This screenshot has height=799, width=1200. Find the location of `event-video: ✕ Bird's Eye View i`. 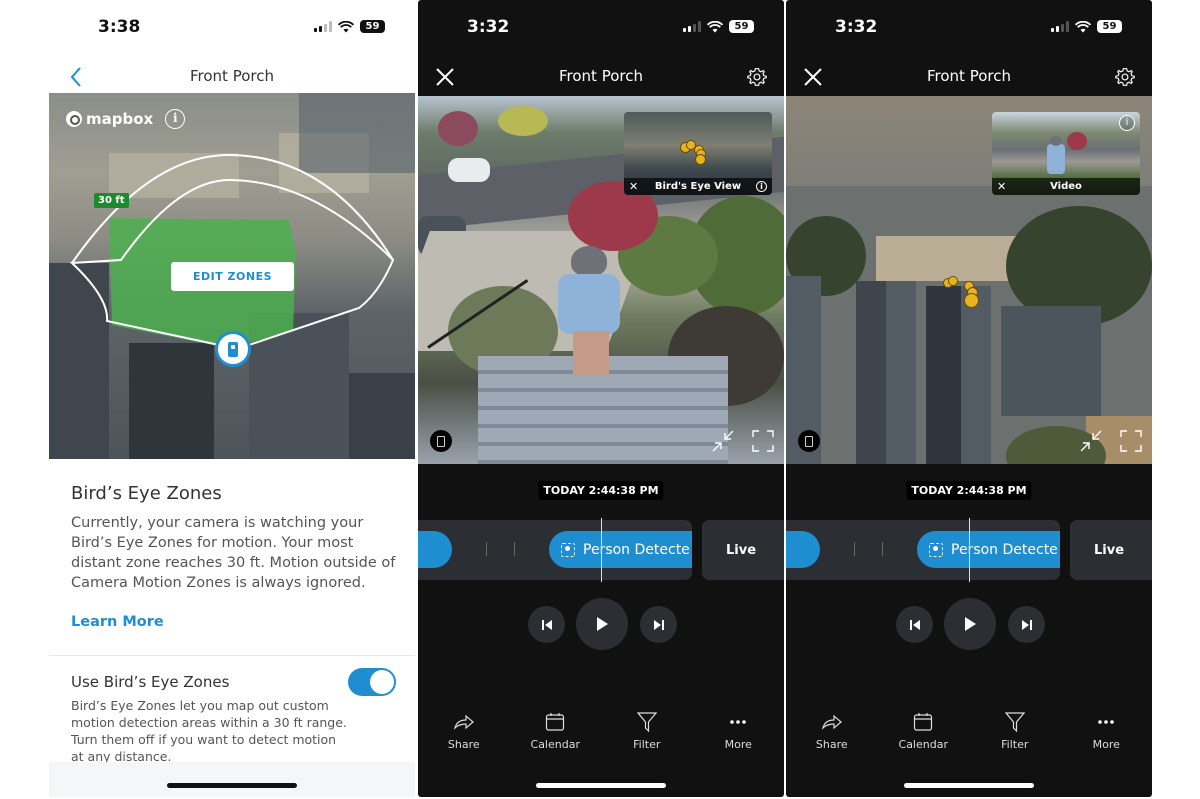

event-video: ✕ Bird's Eye View i is located at coordinates (601, 280).